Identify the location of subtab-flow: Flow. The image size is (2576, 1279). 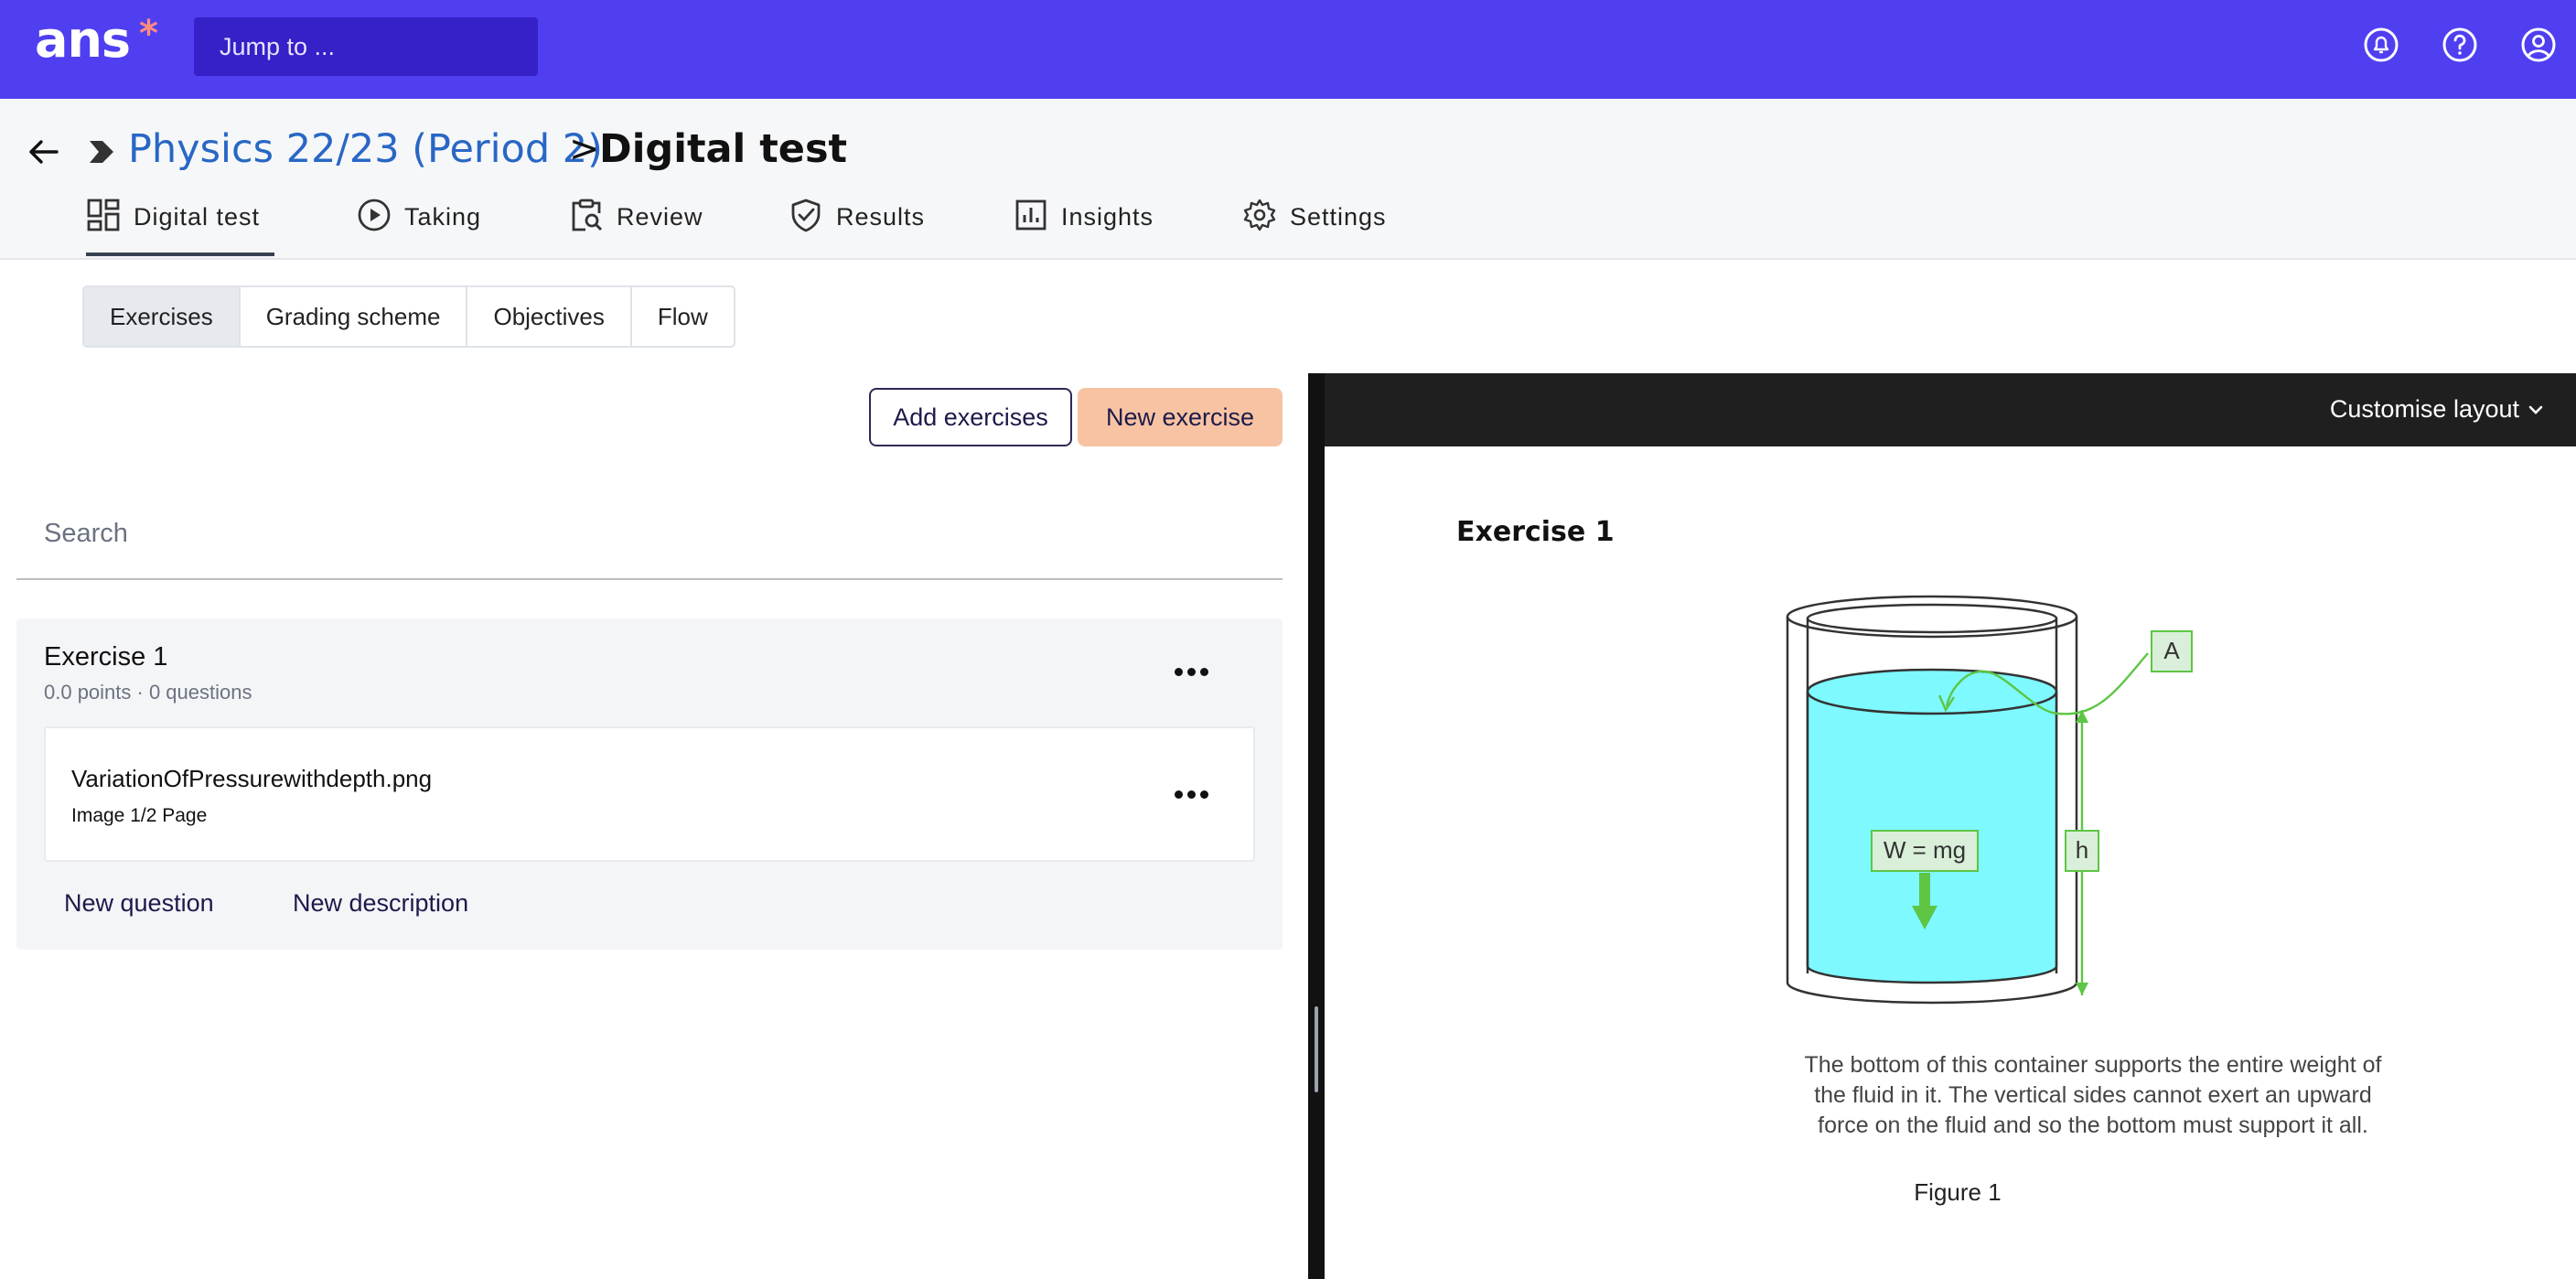
(683, 316).